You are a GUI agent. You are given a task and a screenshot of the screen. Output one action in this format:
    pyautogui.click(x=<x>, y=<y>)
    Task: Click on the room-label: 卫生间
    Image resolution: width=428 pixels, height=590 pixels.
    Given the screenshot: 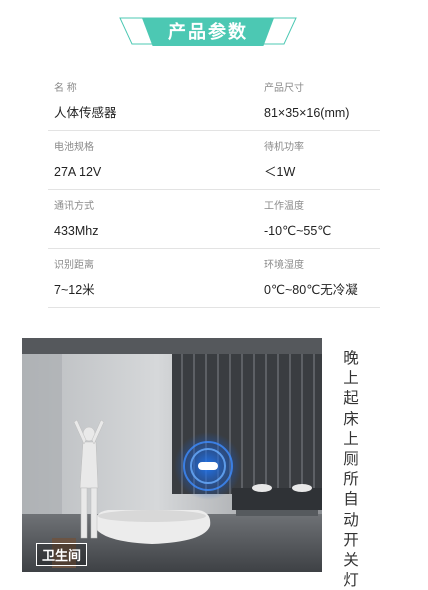 What is the action you would take?
    pyautogui.click(x=62, y=554)
    